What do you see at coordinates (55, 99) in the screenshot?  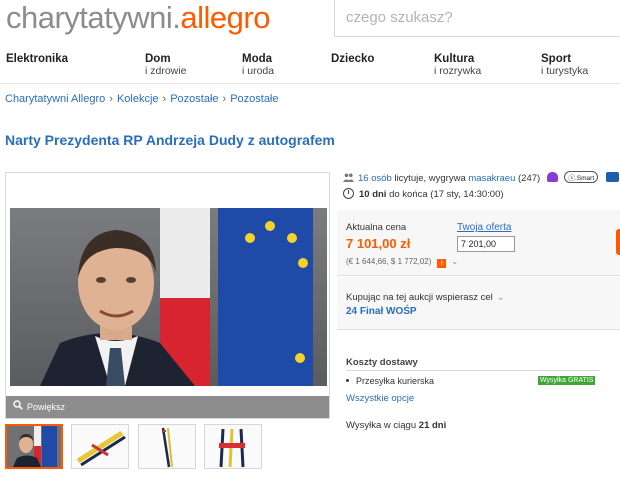 I see `breadcrumb-link: Charytatywni Allegro` at bounding box center [55, 99].